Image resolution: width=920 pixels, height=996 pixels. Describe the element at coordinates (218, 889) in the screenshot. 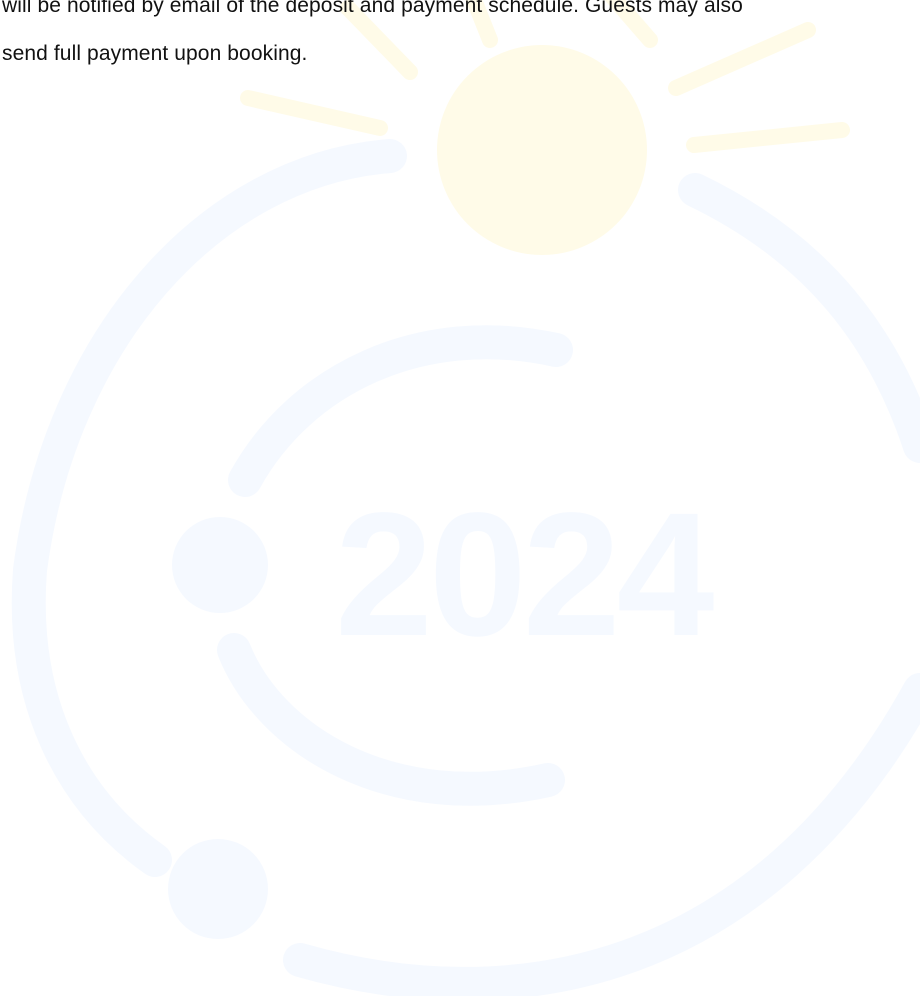

I see `orbit-dot-bottom` at that location.